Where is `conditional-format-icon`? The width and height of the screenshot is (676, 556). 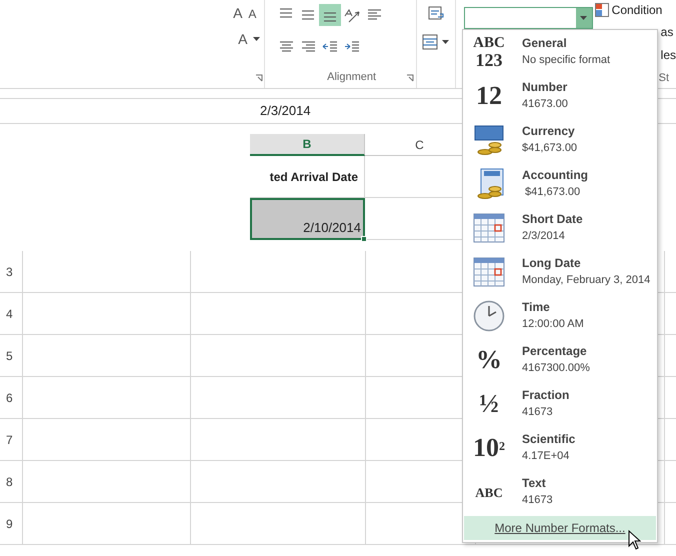
conditional-format-icon is located at coordinates (601, 10).